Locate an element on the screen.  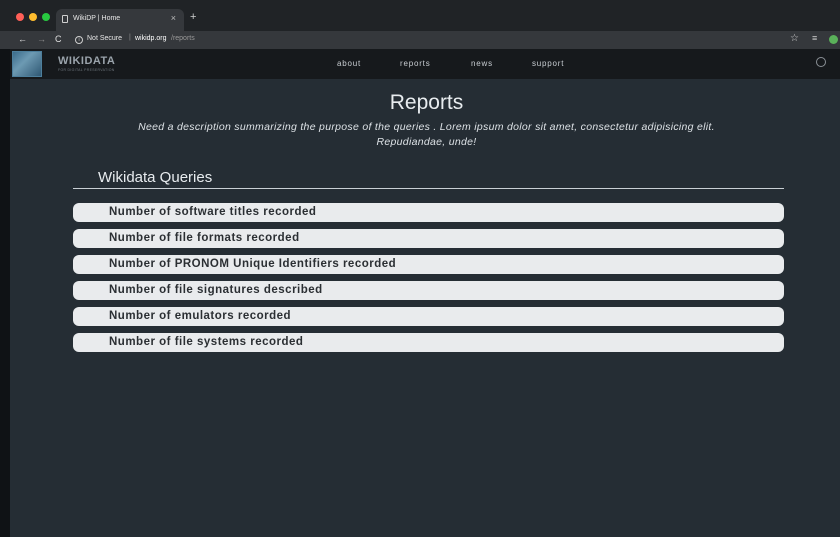
back-button: ← is located at coordinates (22, 39).